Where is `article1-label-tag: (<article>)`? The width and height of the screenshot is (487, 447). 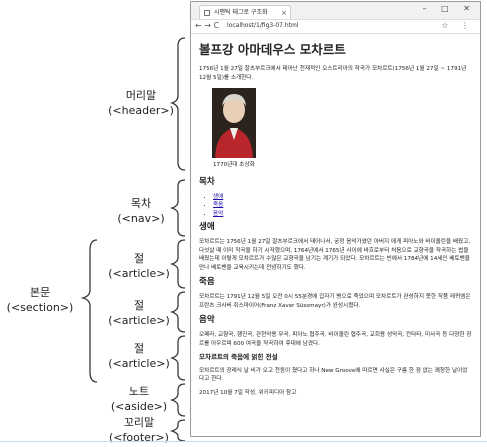 article1-label-tag: (<article>) is located at coordinates (139, 273).